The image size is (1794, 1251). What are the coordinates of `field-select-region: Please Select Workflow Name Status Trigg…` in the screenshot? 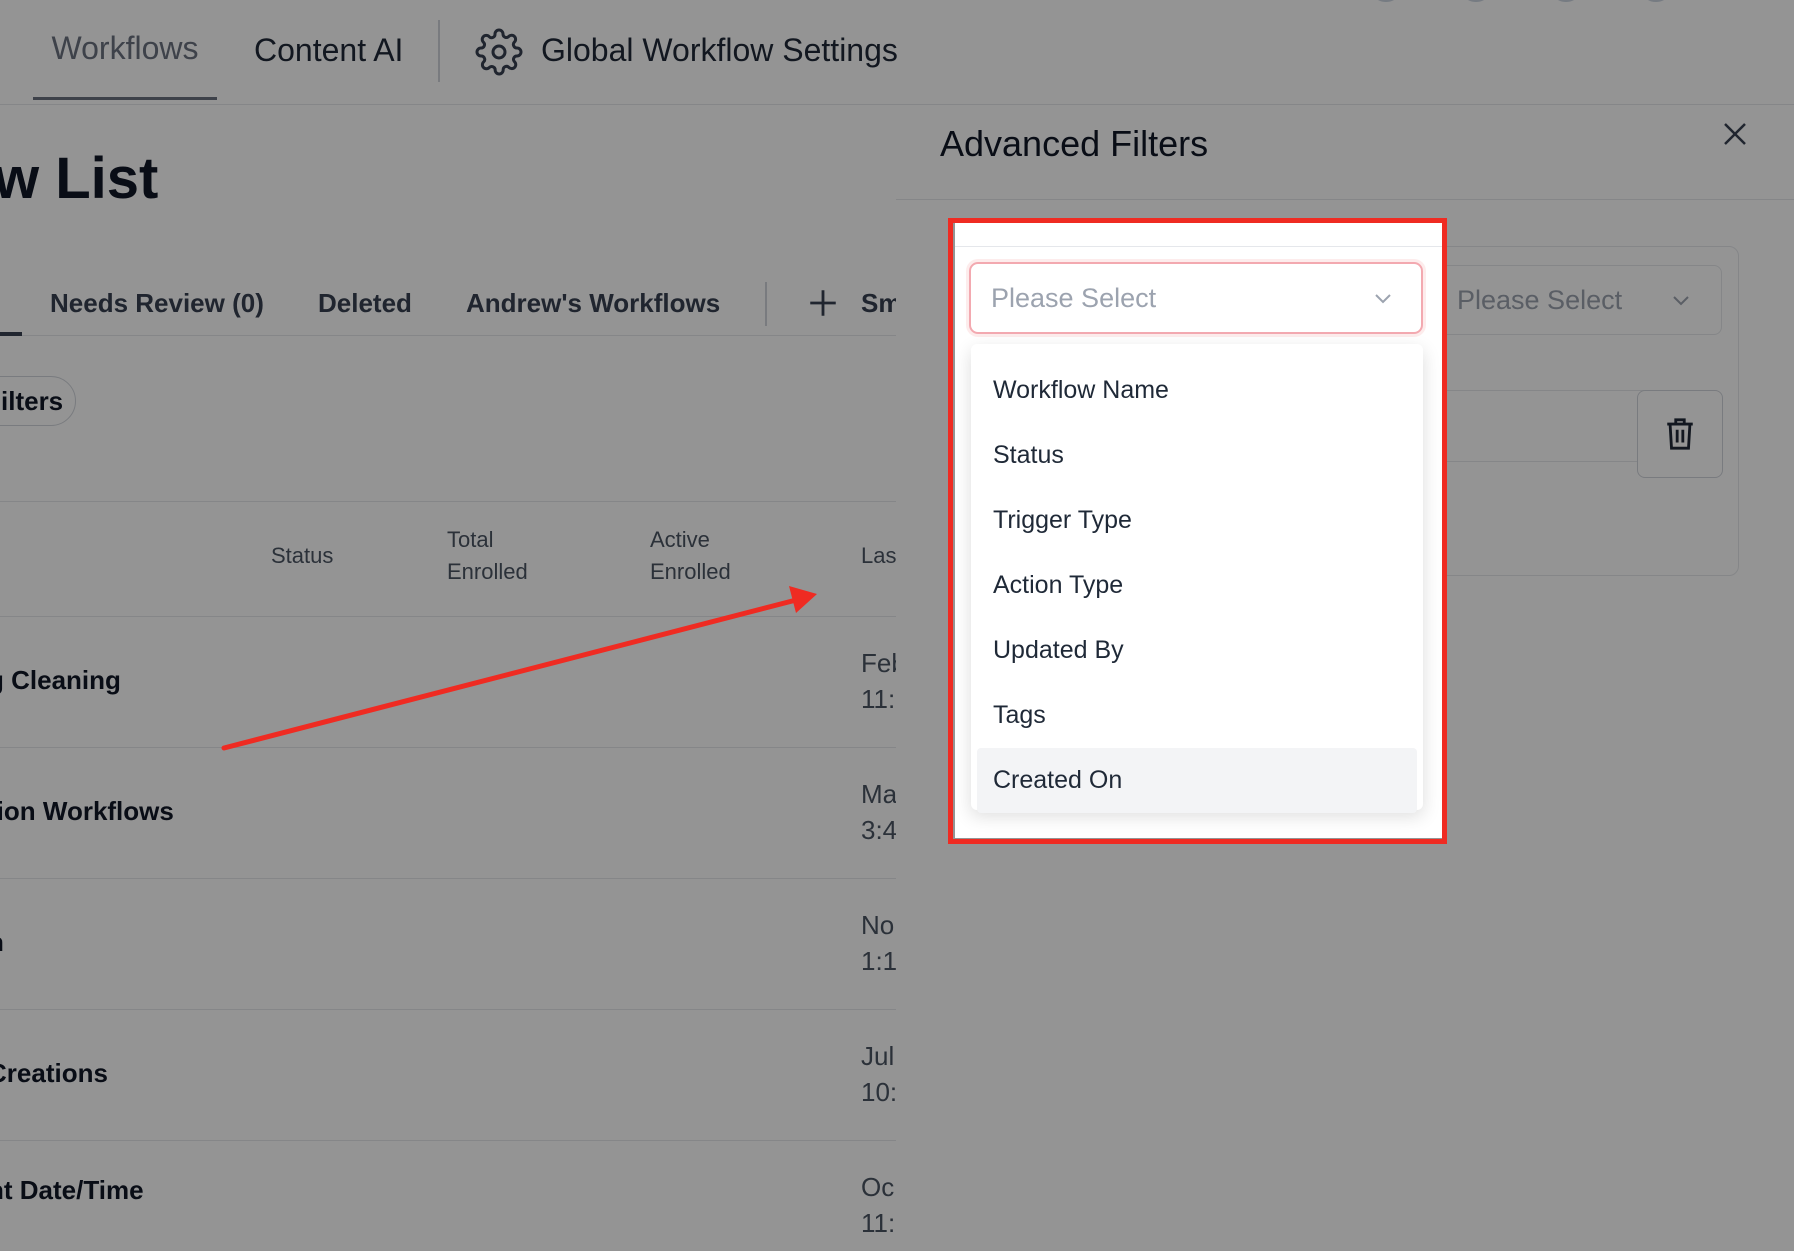 It's located at (1199, 530).